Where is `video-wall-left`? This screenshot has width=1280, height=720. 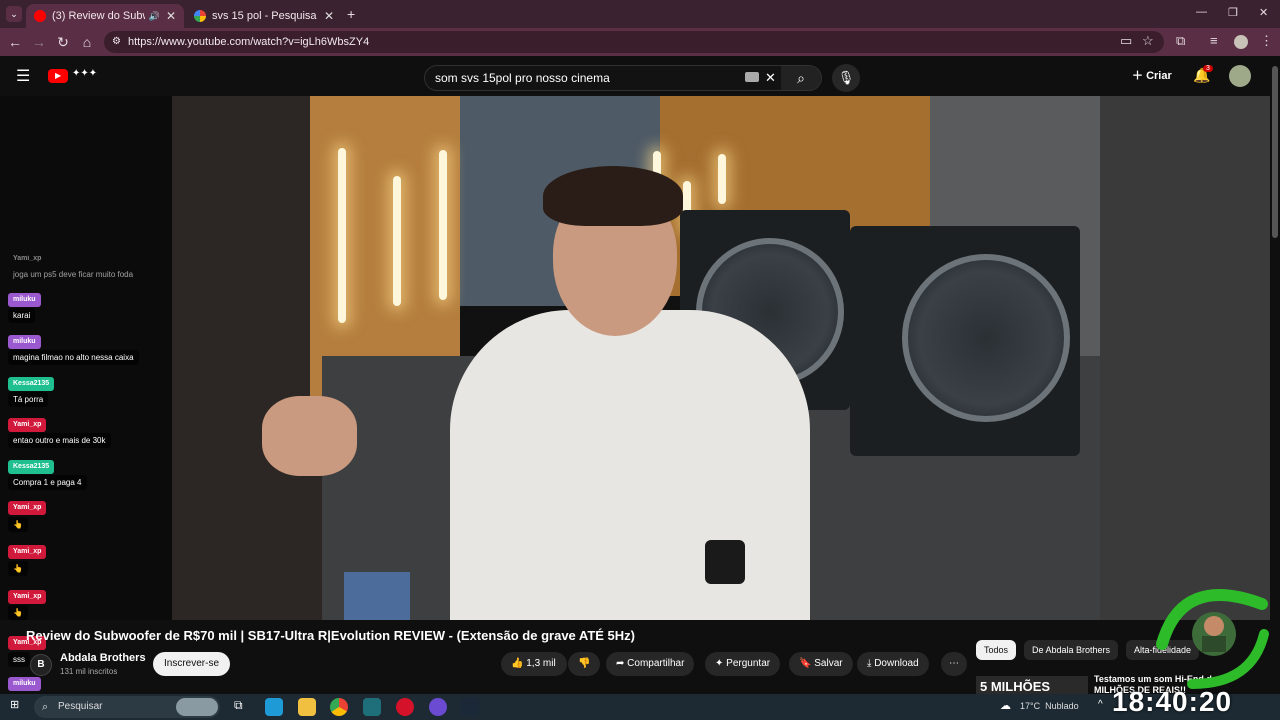 video-wall-left is located at coordinates (247, 358).